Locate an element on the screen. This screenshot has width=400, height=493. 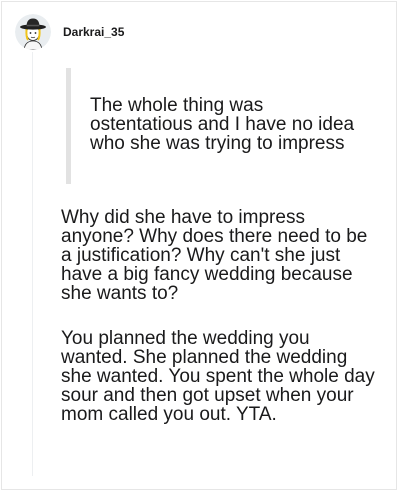
thread-line is located at coordinates (32, 264).